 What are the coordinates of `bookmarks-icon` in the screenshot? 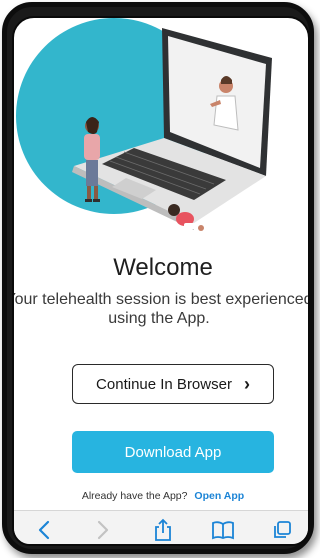 It's located at (223, 529).